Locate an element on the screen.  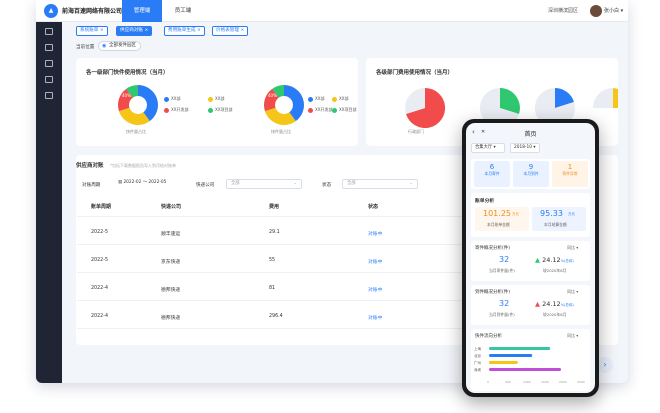
supplier-title: 供应商对账 is located at coordinates (90, 166).